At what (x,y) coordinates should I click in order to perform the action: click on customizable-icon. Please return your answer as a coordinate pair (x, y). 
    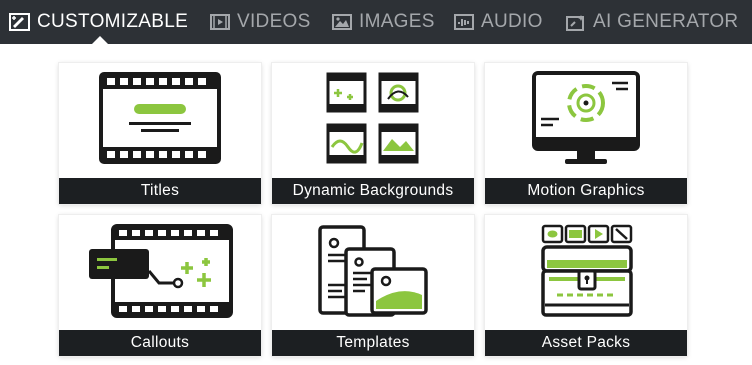
    Looking at the image, I should click on (19, 22).